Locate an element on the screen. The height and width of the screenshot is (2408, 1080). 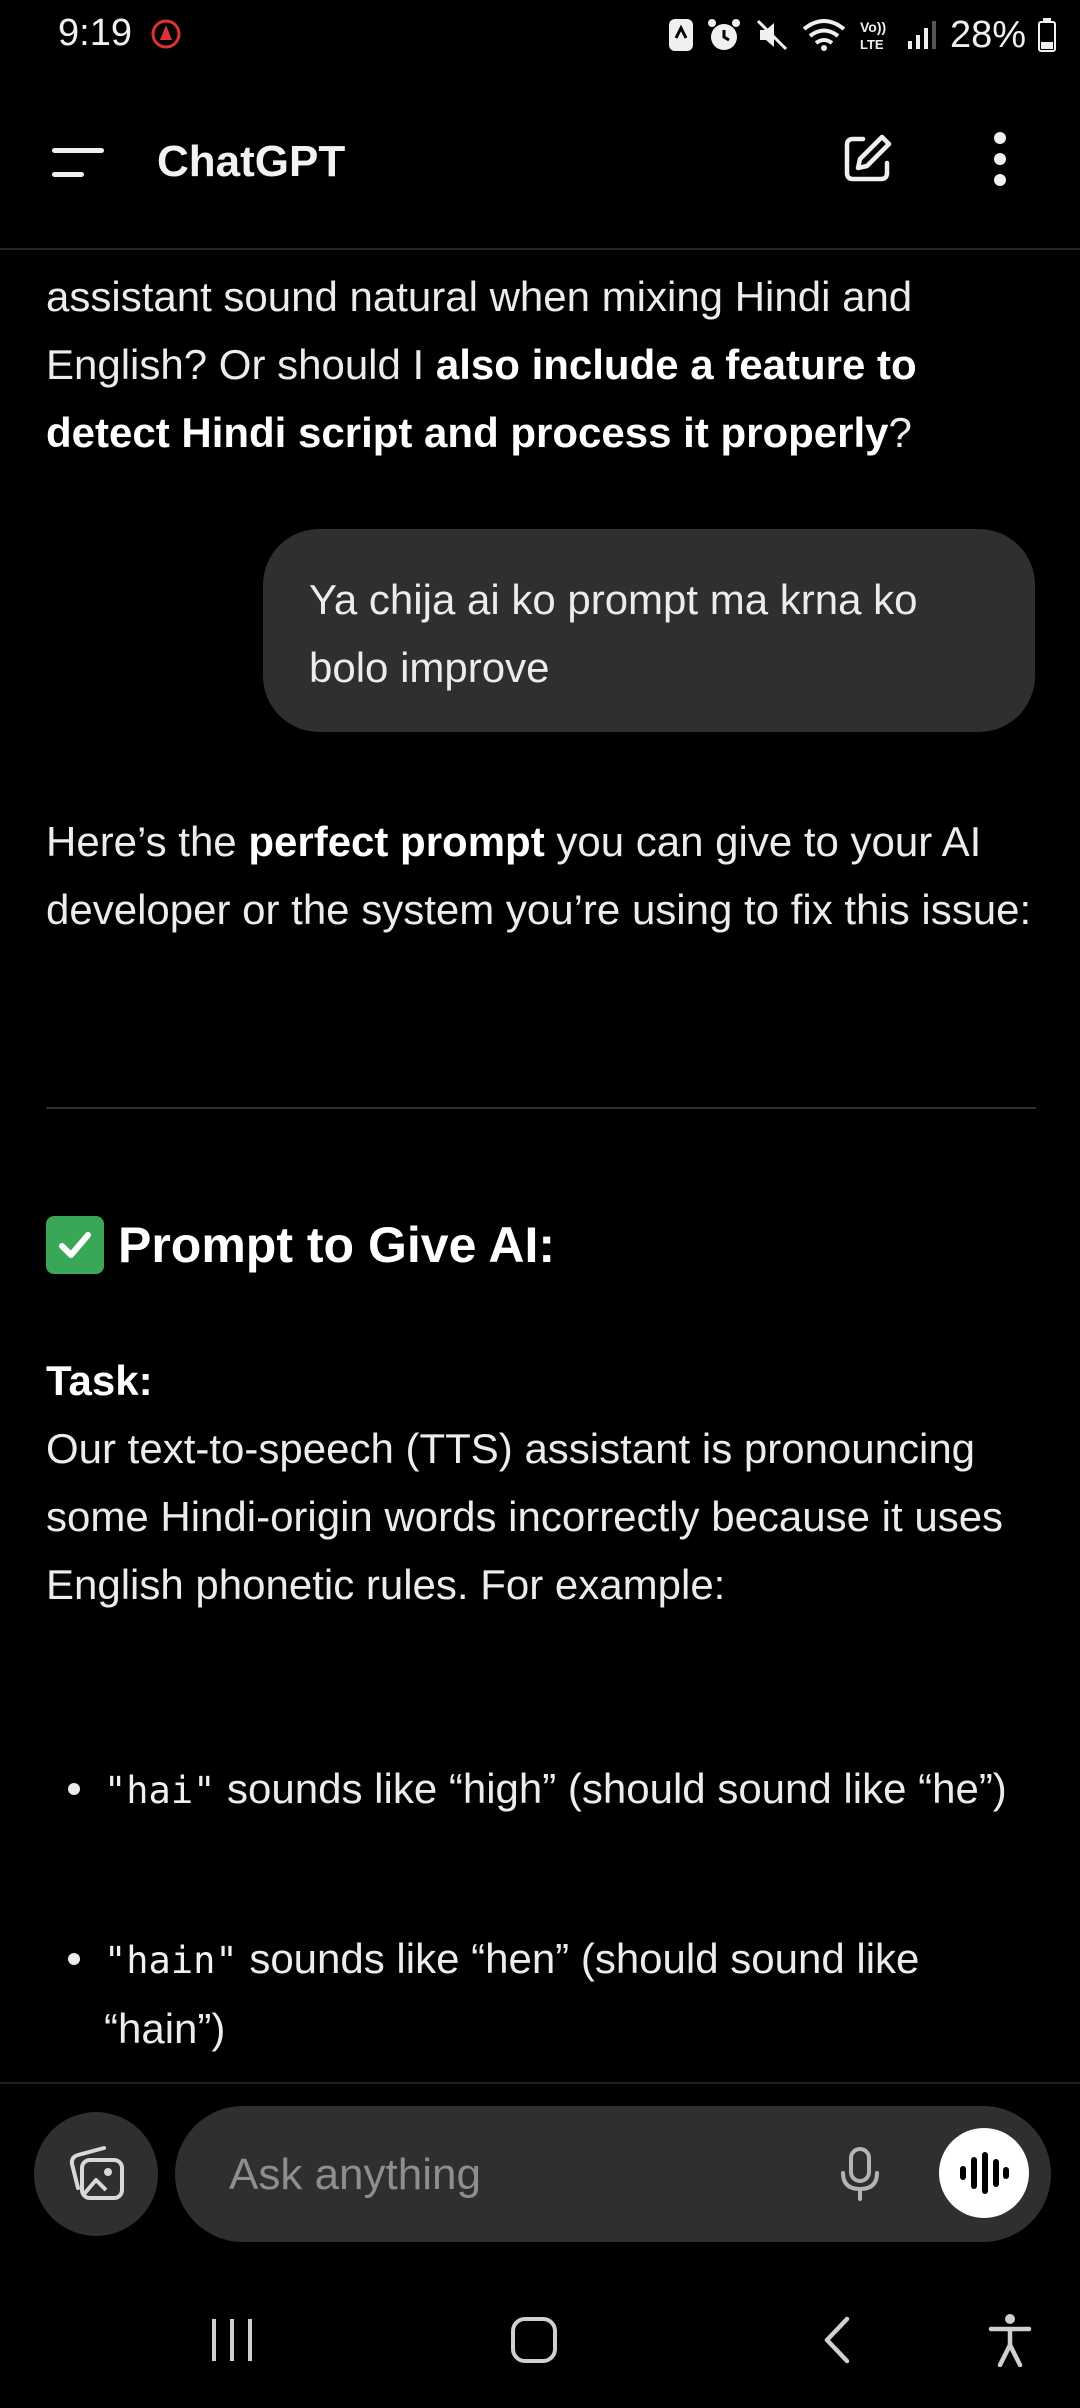
status-bar: 9:19 Vo)) LTE 28% is located at coordinates (540, 35).